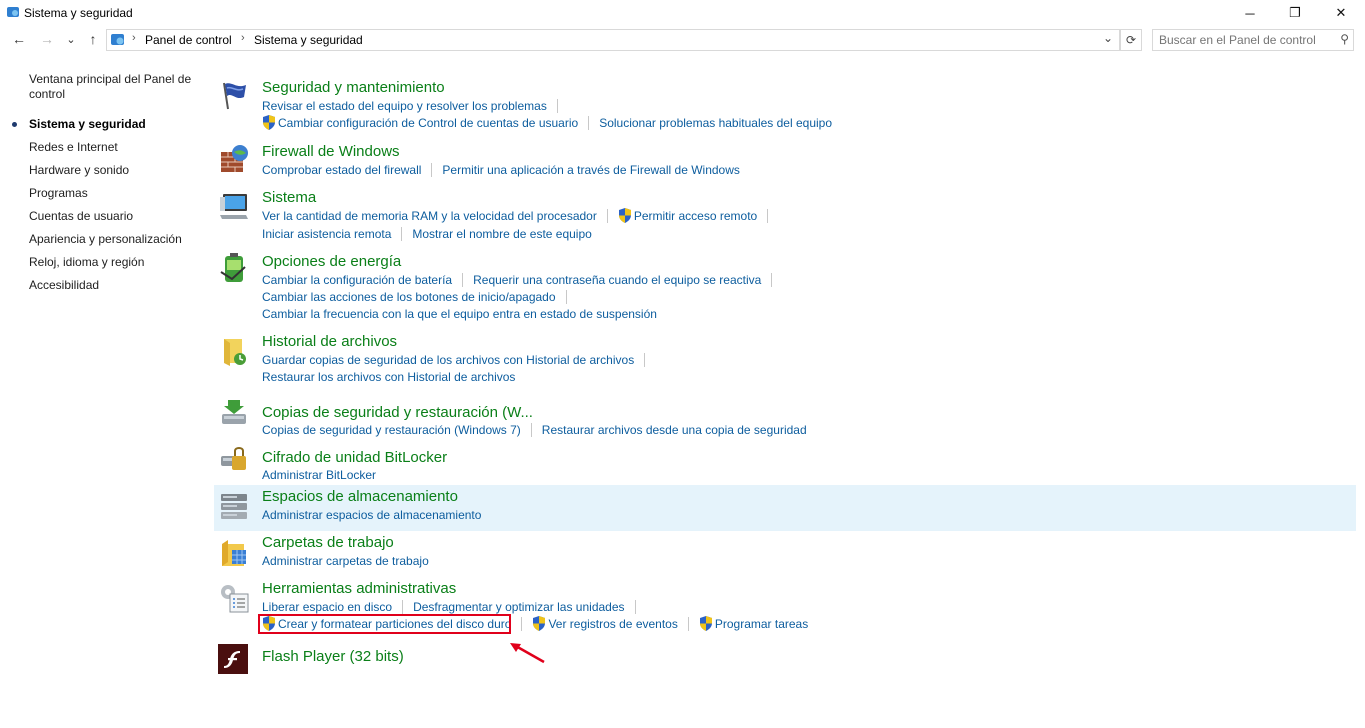 The width and height of the screenshot is (1365, 728). What do you see at coordinates (308, 40) in the screenshot?
I see `breadcrumb-system-security: Sistema y seguridad` at bounding box center [308, 40].